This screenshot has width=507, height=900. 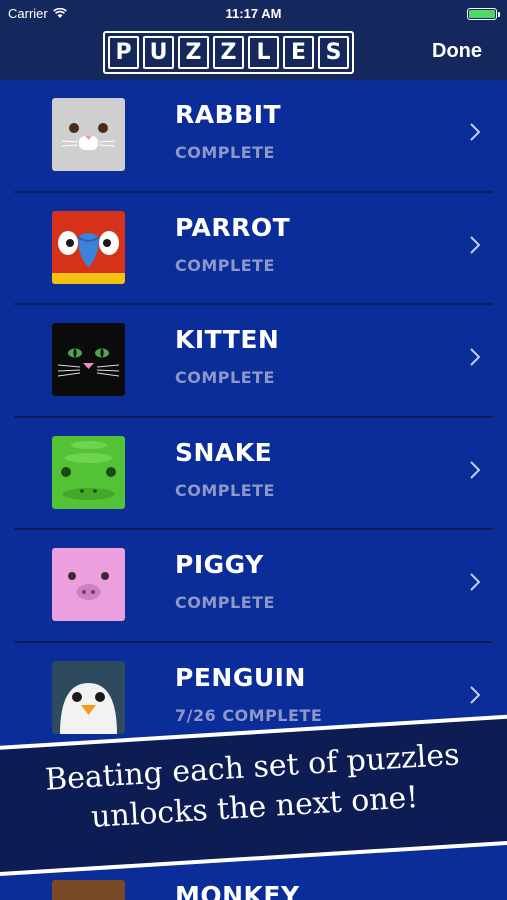 What do you see at coordinates (298, 52) in the screenshot?
I see `logo-letter: E` at bounding box center [298, 52].